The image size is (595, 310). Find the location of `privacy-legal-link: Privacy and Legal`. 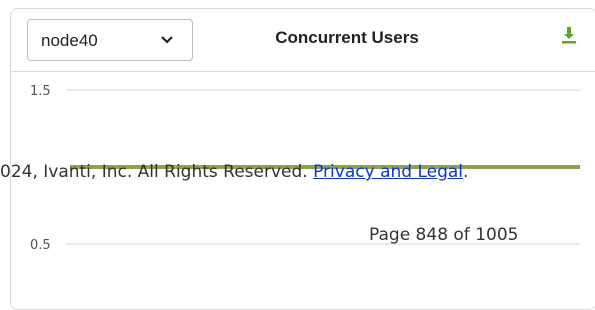

privacy-legal-link: Privacy and Legal is located at coordinates (388, 172).